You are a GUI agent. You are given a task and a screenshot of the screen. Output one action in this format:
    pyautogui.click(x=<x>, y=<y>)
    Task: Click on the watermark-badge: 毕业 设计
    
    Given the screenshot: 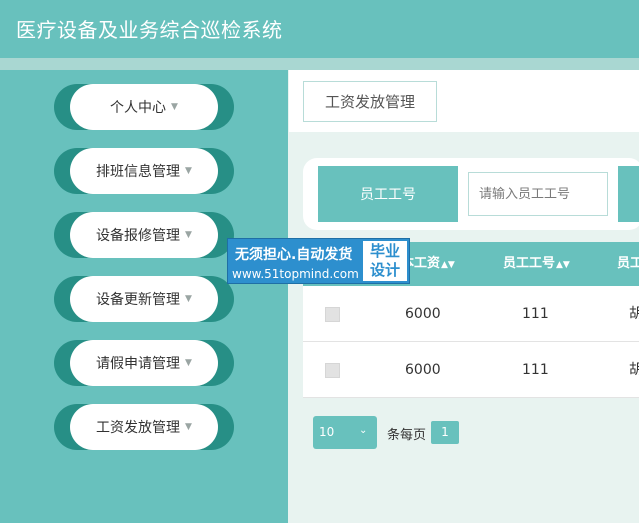 What is the action you would take?
    pyautogui.click(x=385, y=261)
    